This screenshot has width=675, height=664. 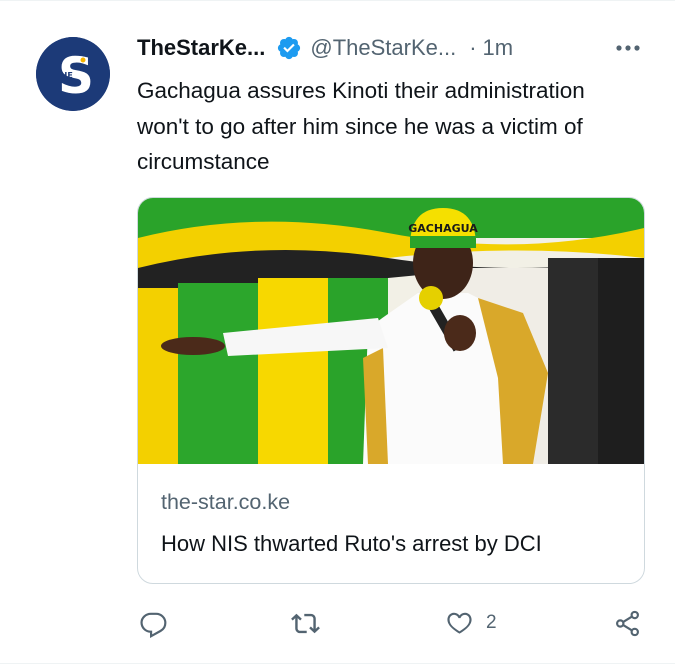 I want to click on avatar: S THE, so click(x=73, y=74).